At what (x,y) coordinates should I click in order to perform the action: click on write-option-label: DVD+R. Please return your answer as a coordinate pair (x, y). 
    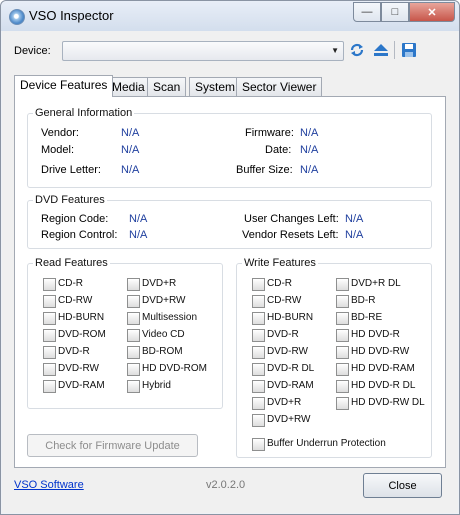
    Looking at the image, I should click on (284, 402).